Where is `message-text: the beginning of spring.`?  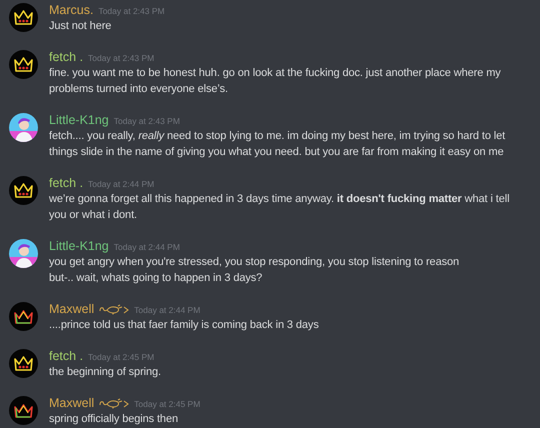
message-text: the beginning of spring. is located at coordinates (105, 372).